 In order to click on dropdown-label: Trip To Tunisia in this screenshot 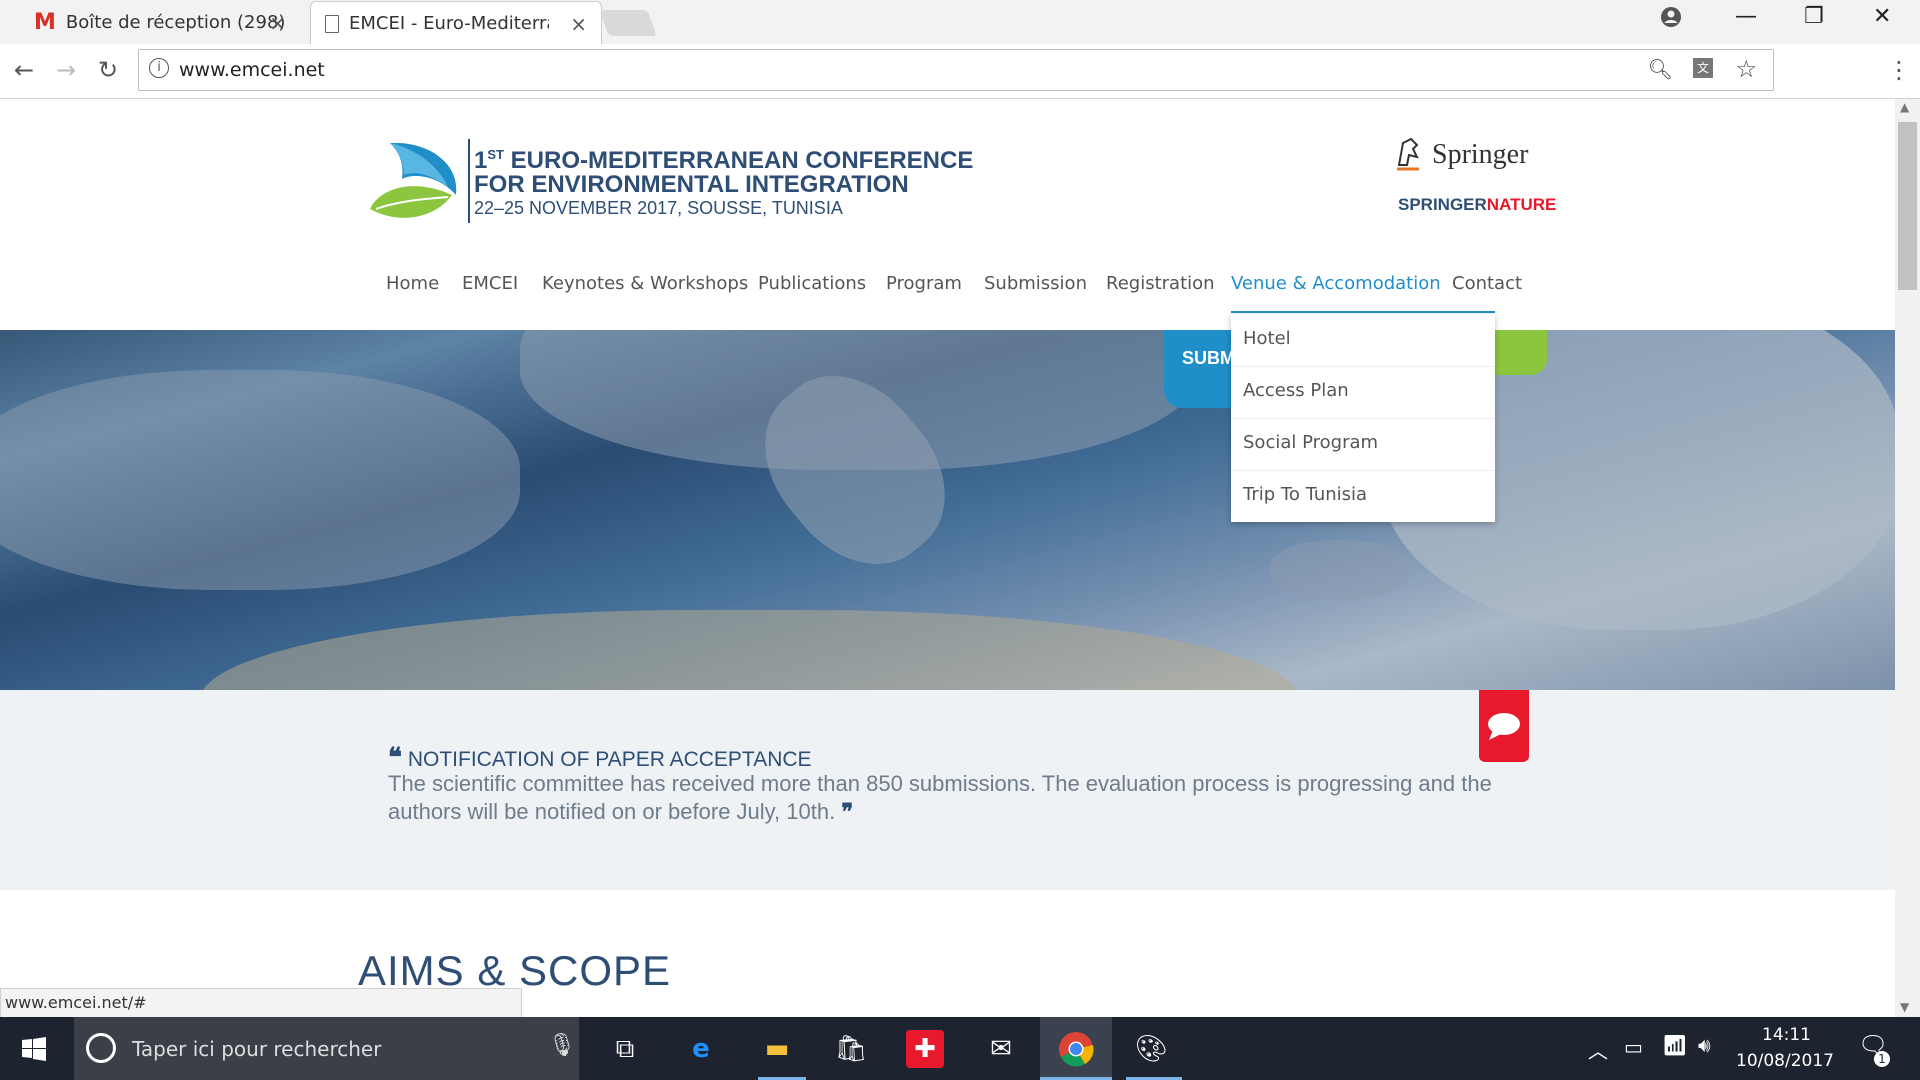, I will do `click(1305, 494)`.